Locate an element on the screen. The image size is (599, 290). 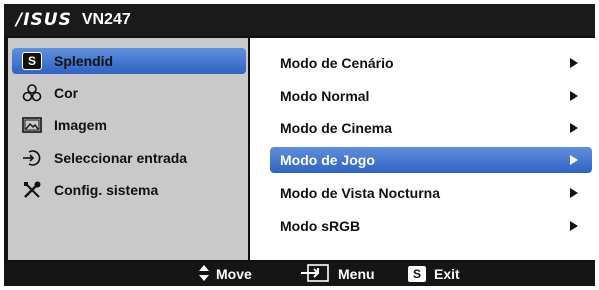
sidebar-item-config-sistema: Config. sistema is located at coordinates (129, 190).